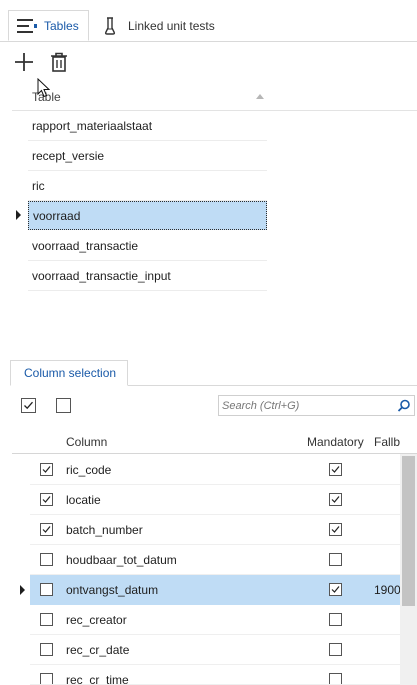  I want to click on tab-column-selection-label: Column selection, so click(70, 373).